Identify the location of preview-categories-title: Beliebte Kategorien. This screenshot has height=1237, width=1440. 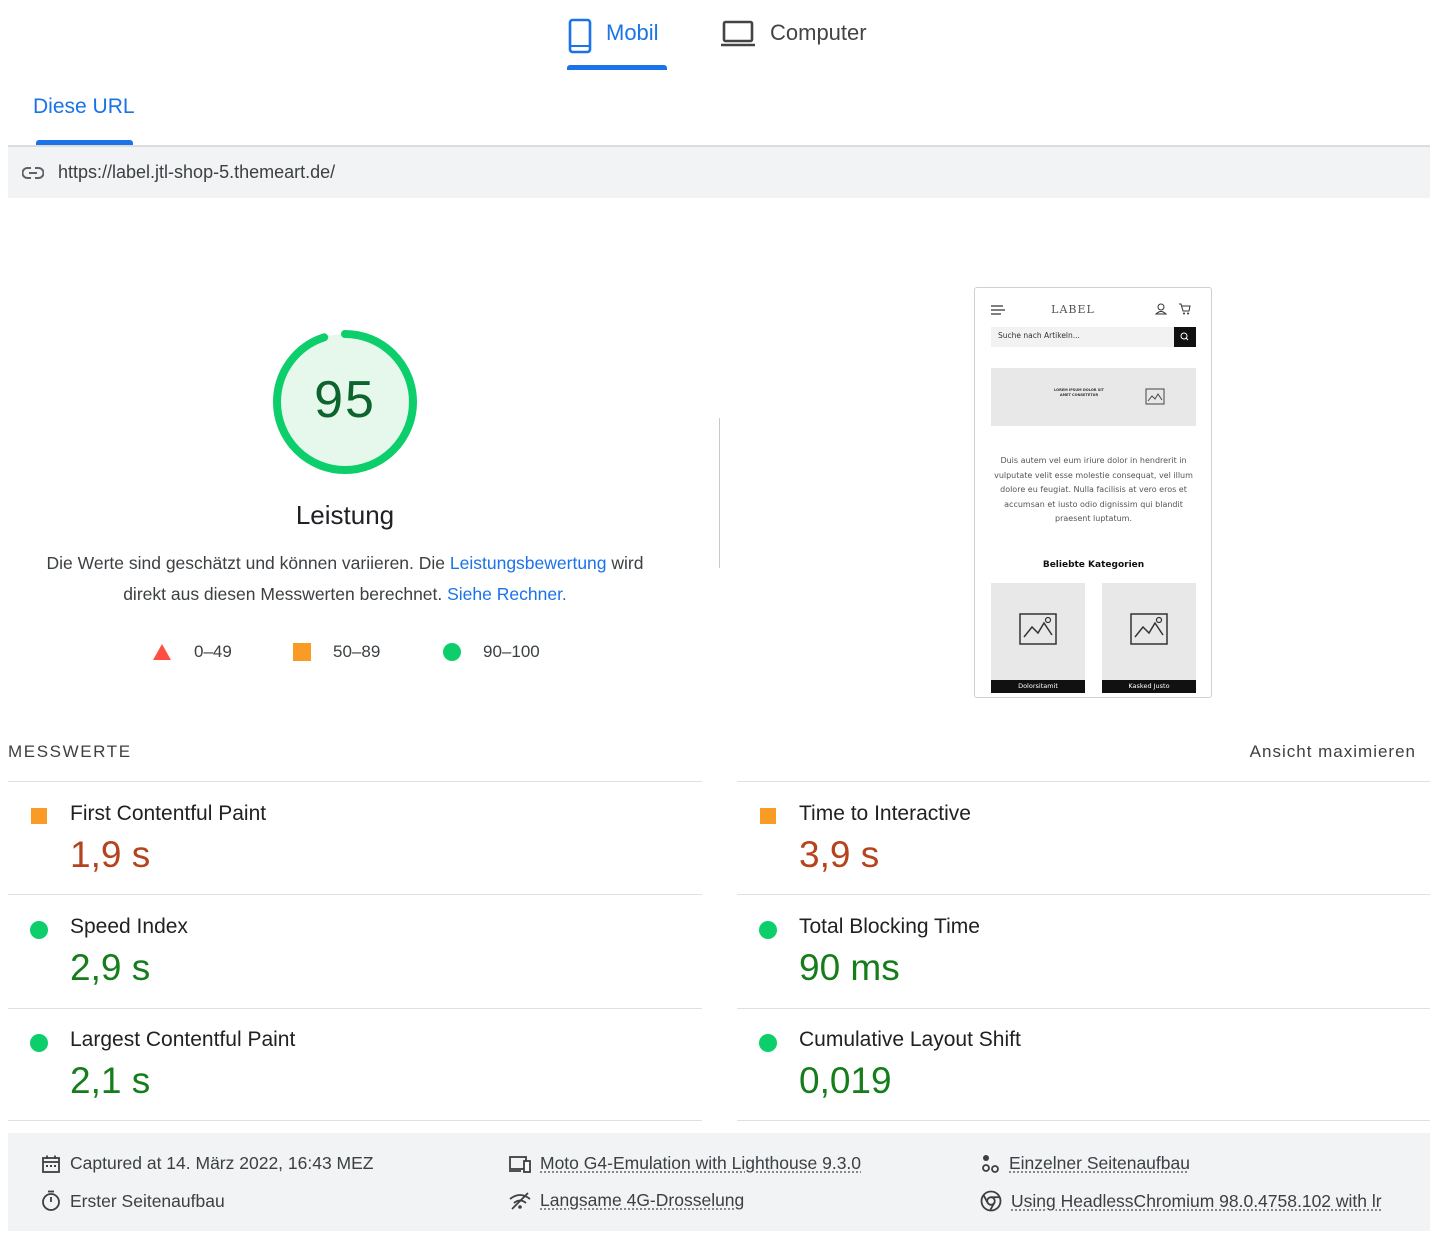
(1093, 565).